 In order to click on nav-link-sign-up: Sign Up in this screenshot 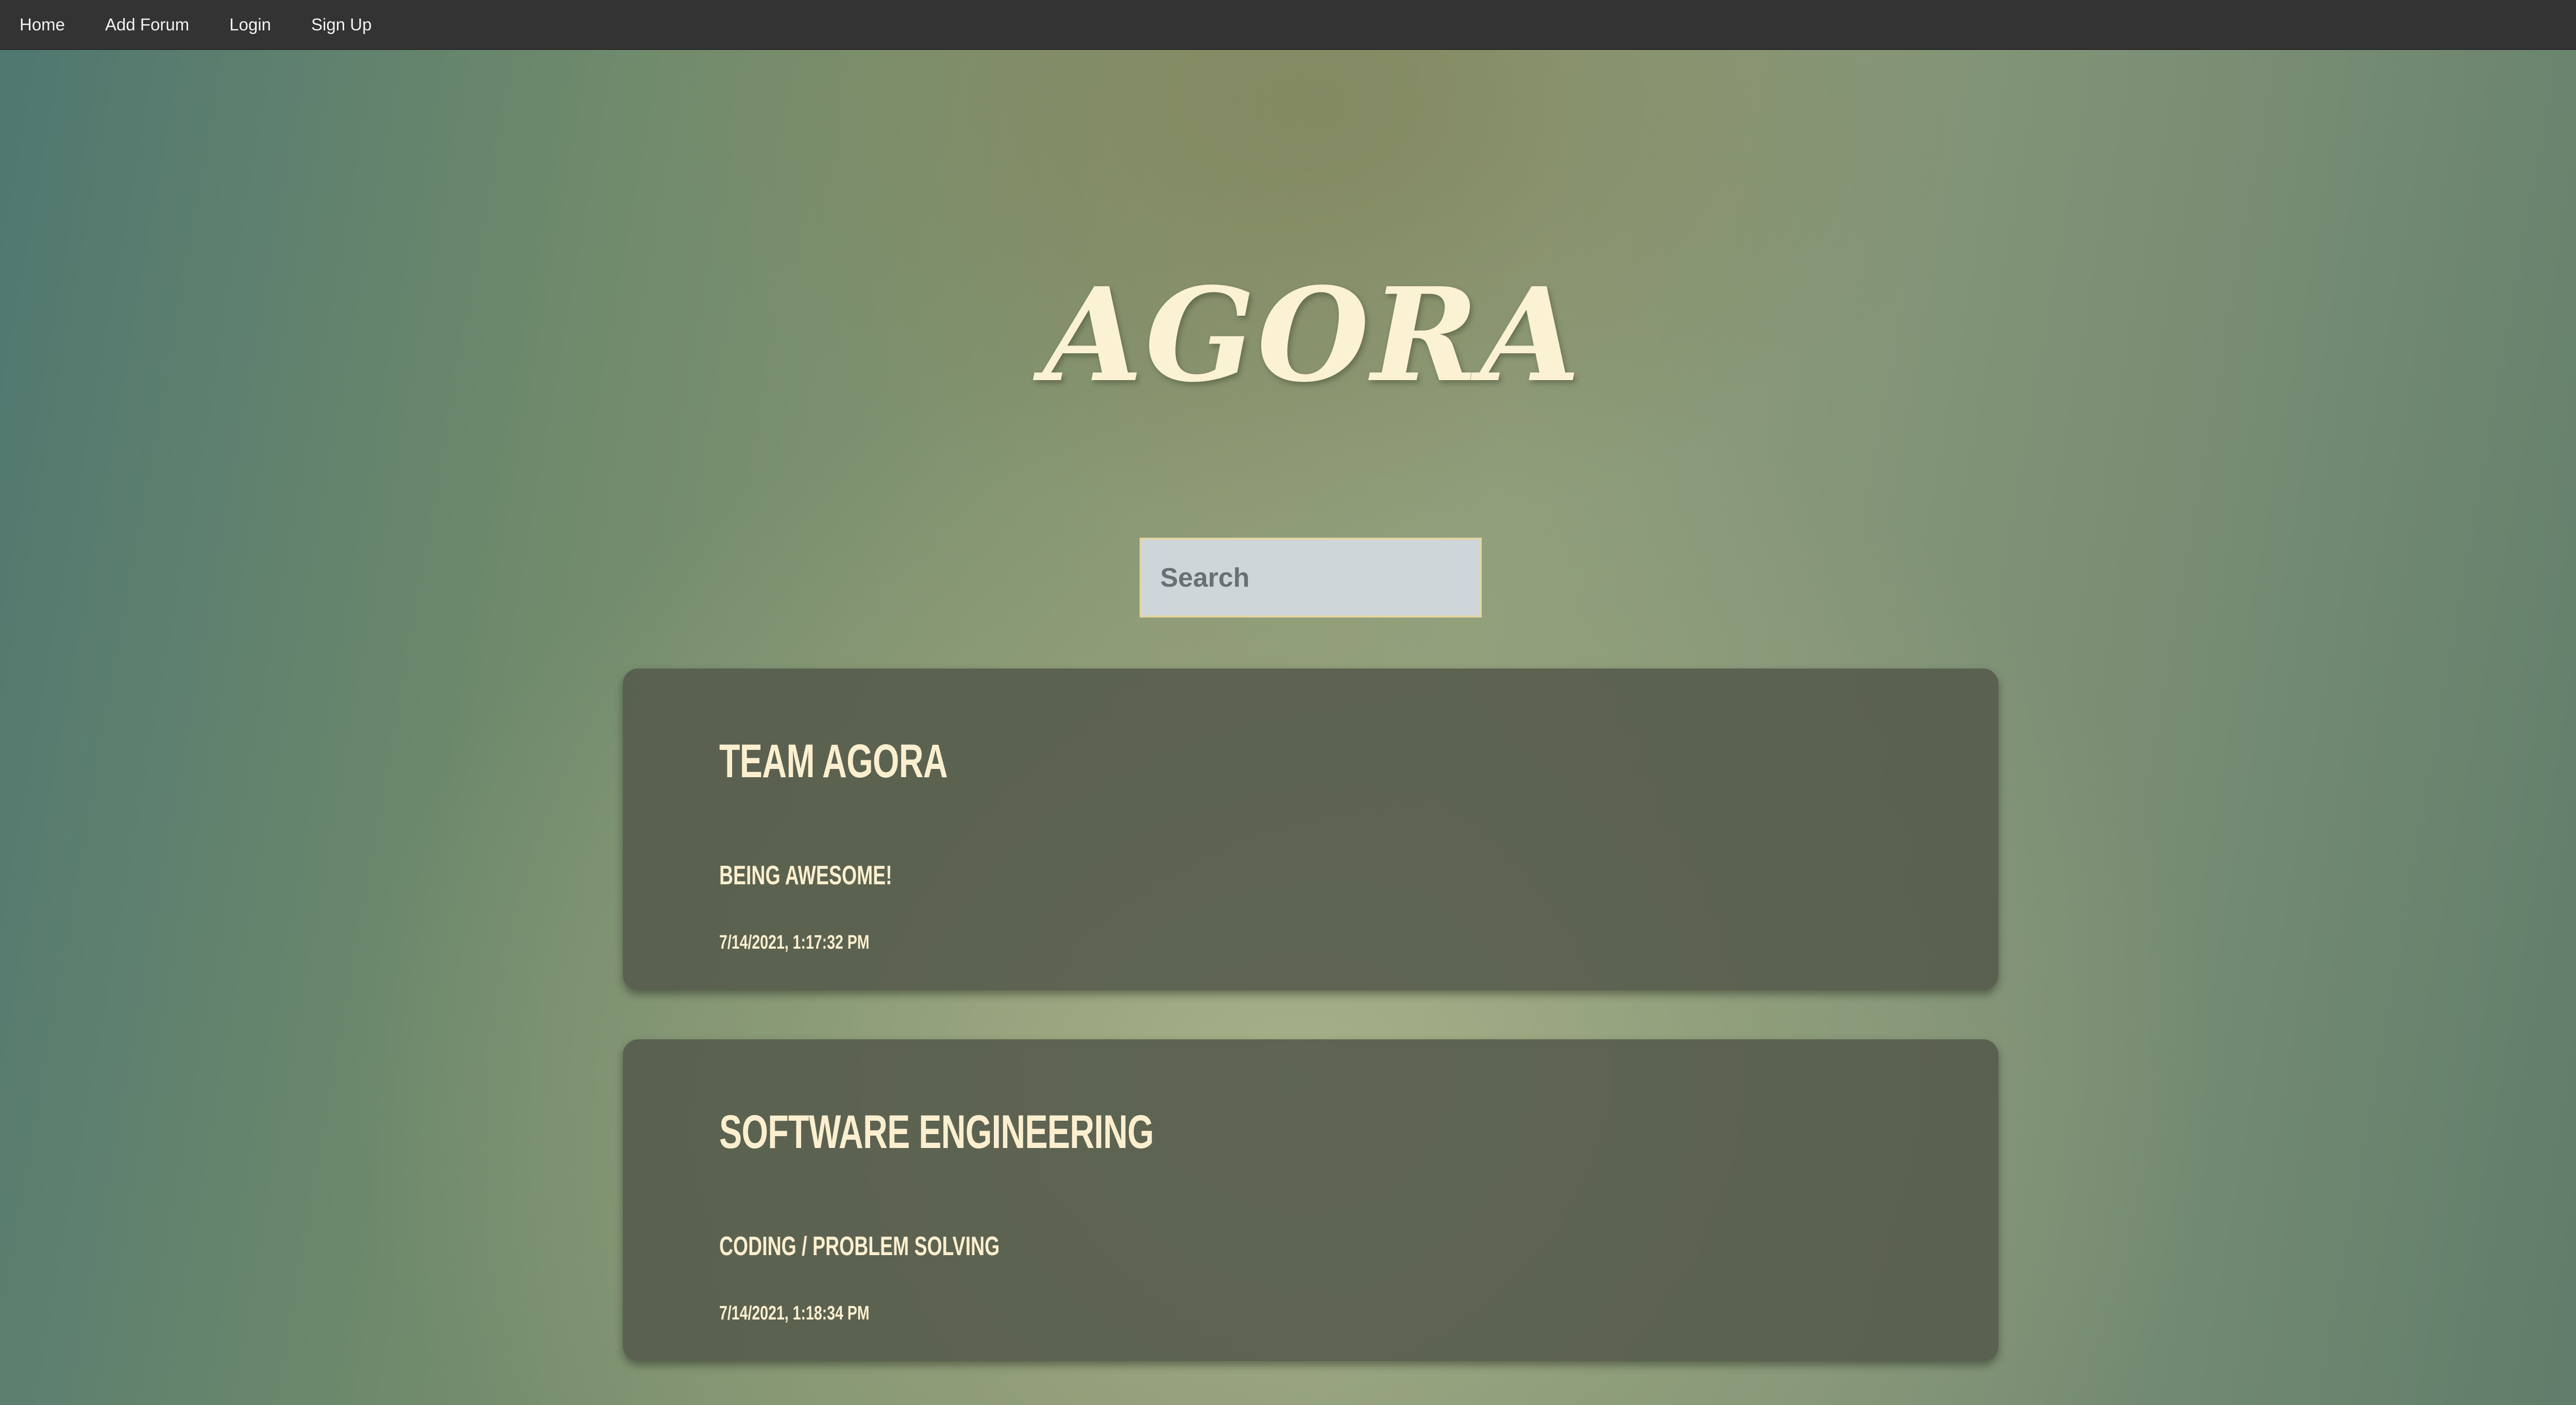, I will do `click(341, 24)`.